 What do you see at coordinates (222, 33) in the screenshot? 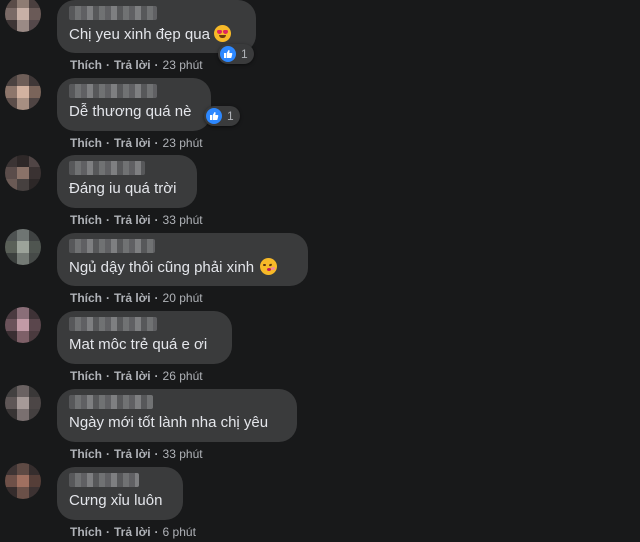
I see `heart-eyes-emoji` at bounding box center [222, 33].